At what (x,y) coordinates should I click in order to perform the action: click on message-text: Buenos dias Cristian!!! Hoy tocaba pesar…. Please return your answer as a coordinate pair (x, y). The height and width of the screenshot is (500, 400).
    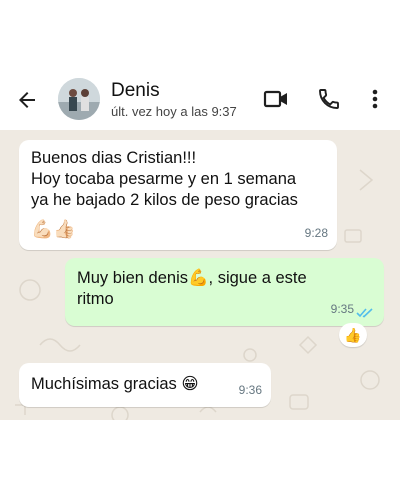
    Looking at the image, I should click on (164, 179).